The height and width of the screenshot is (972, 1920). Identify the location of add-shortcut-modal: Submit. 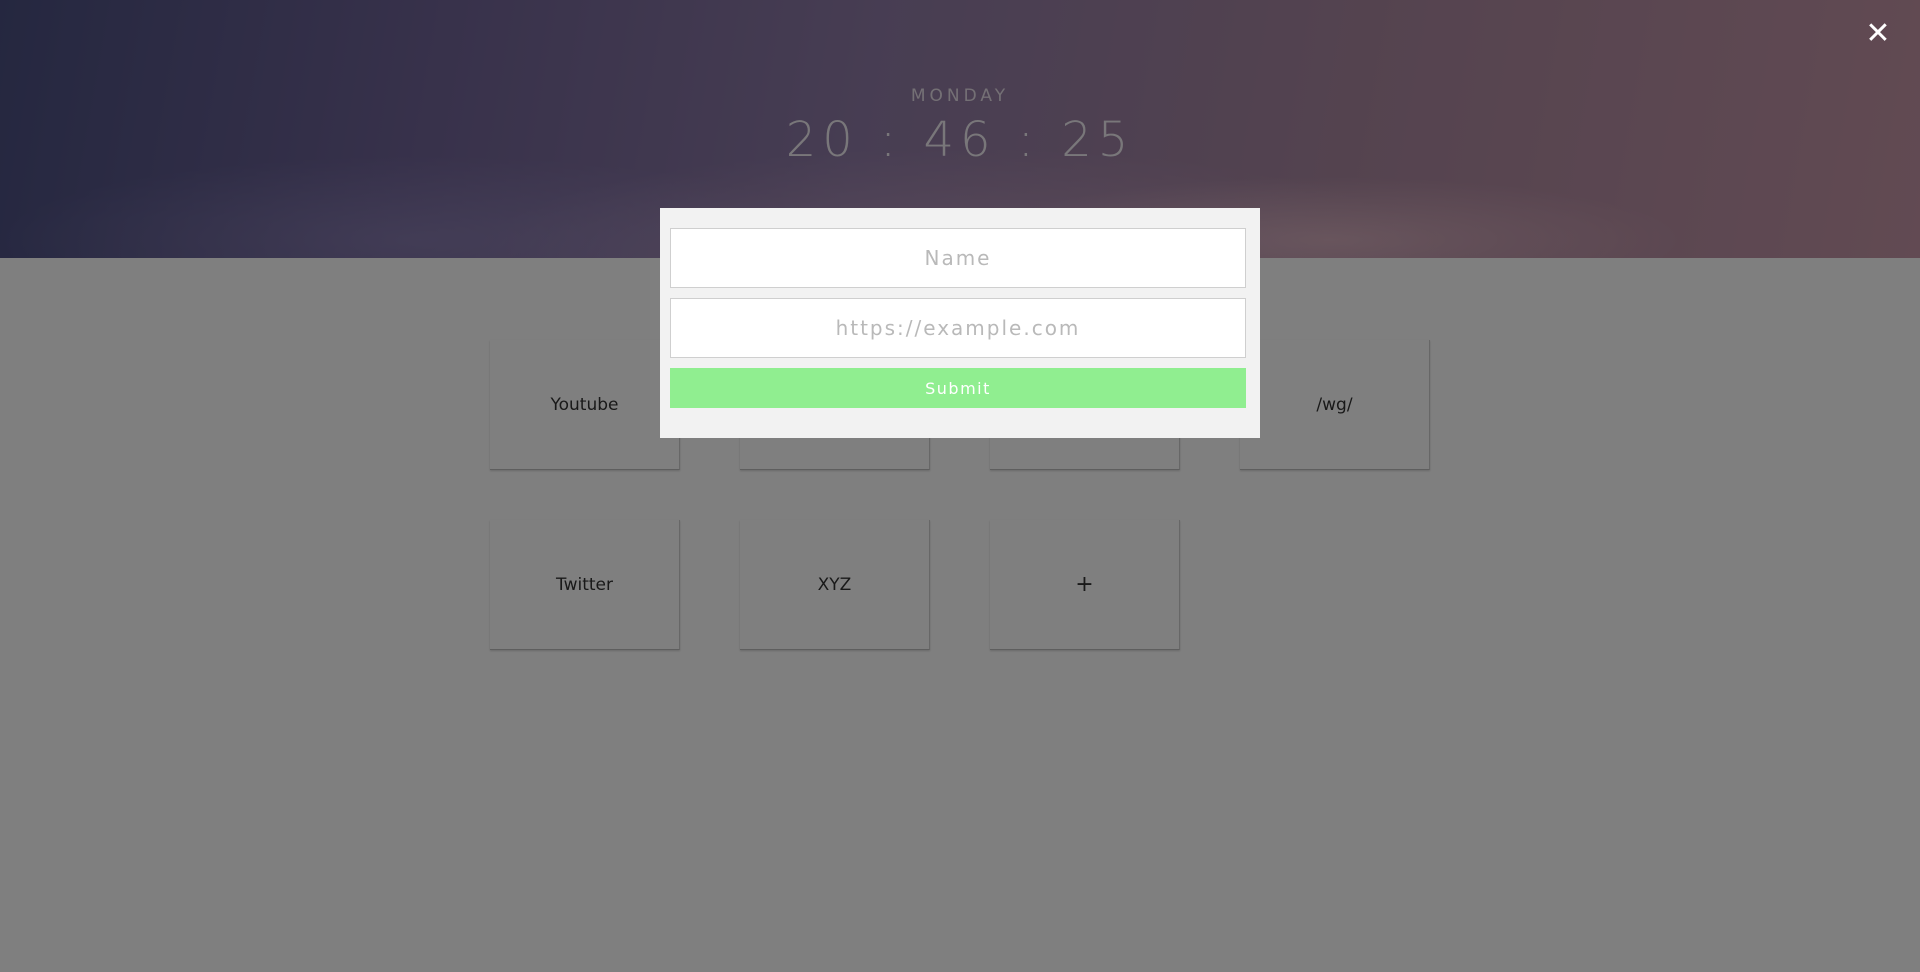
(960, 323).